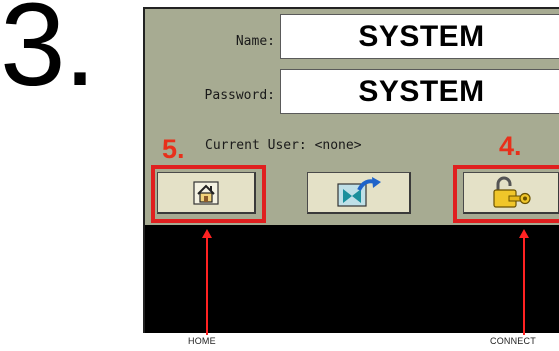  What do you see at coordinates (173, 149) in the screenshot?
I see `home-step-number: 5.` at bounding box center [173, 149].